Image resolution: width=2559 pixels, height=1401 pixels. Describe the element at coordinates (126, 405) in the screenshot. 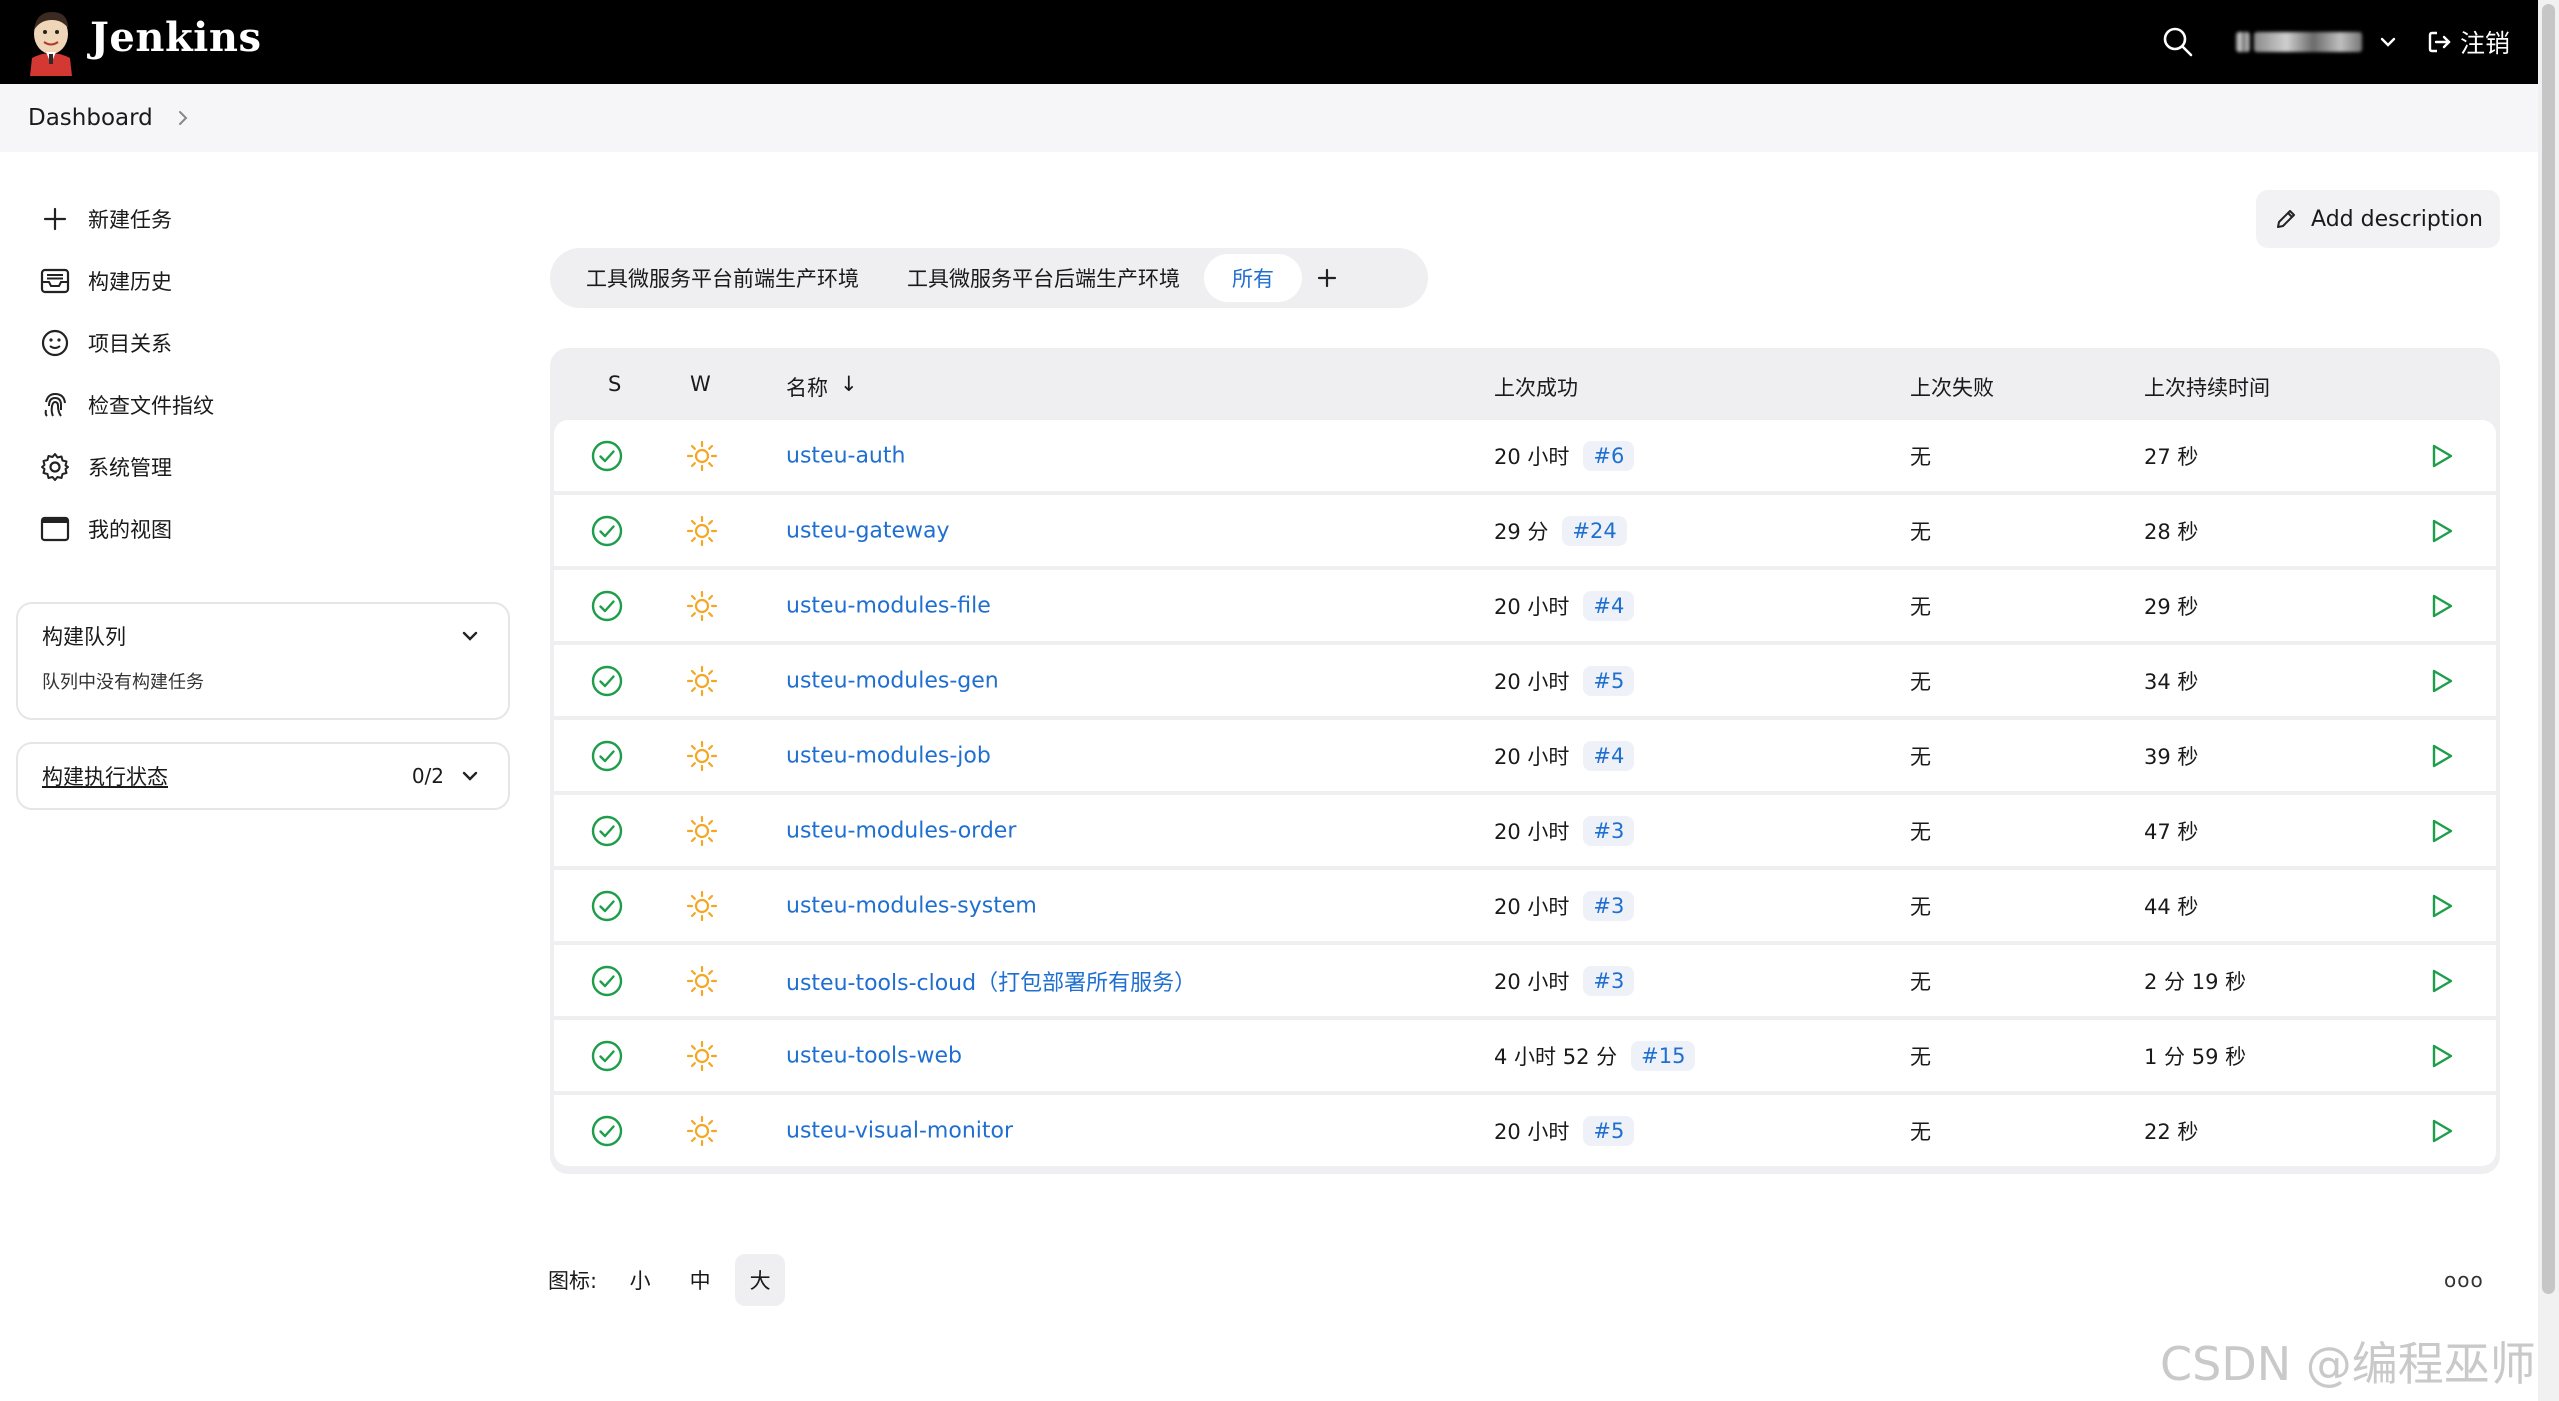

I see `sidebar-item-fingerprint: 检查文件指纹` at that location.